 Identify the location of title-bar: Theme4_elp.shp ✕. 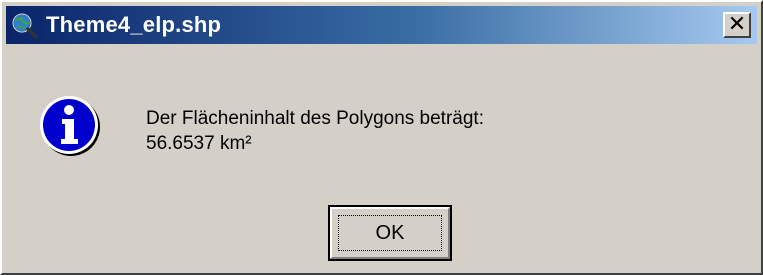
(381, 25).